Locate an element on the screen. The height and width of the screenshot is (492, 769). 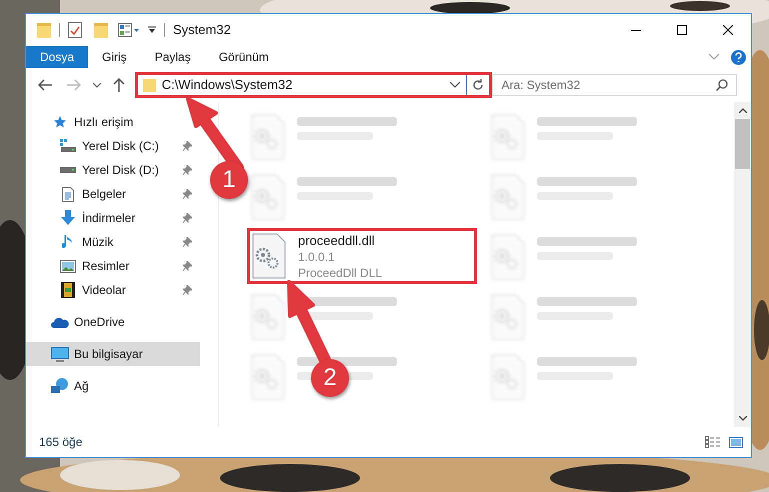
network-icon is located at coordinates (60, 386).